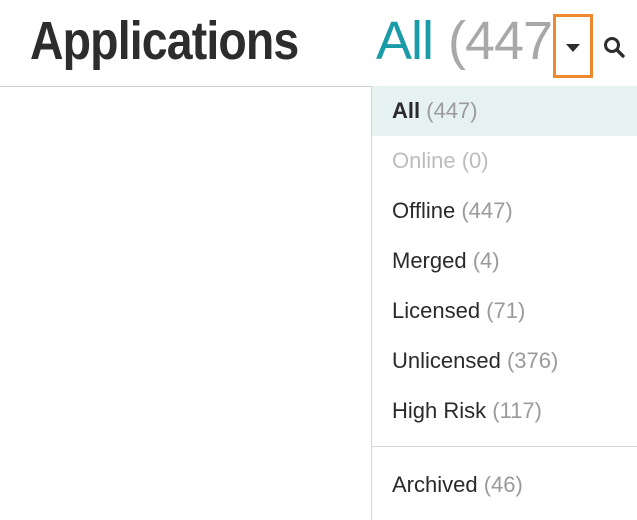 The height and width of the screenshot is (520, 637). I want to click on menu-item-count: (4), so click(486, 260).